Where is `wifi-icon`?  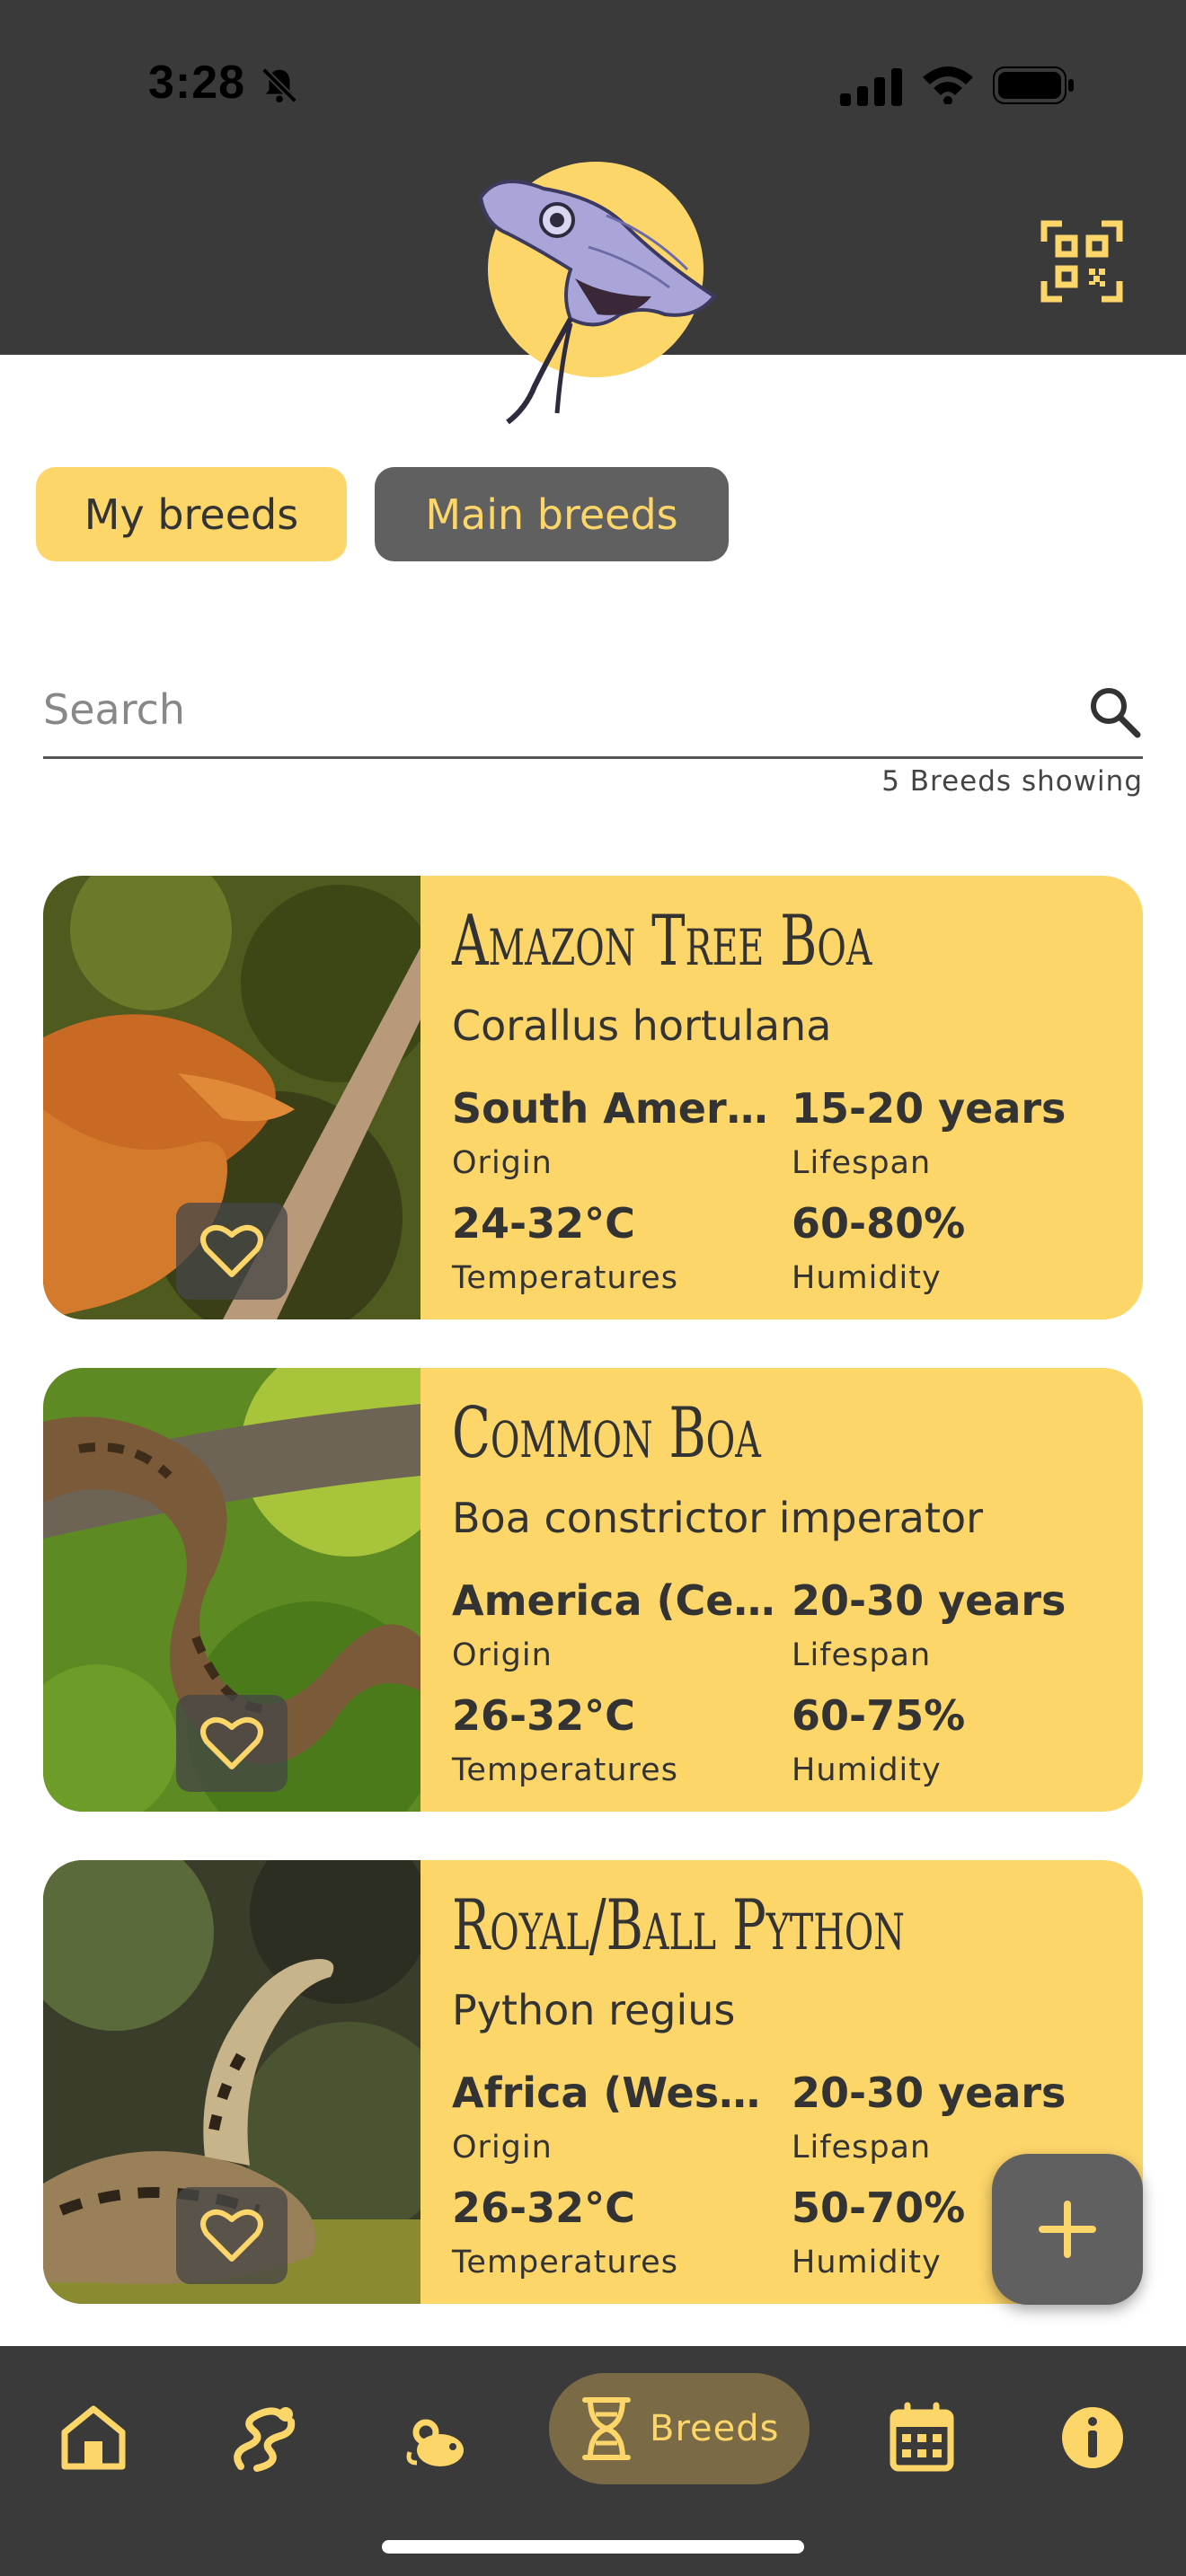 wifi-icon is located at coordinates (948, 85).